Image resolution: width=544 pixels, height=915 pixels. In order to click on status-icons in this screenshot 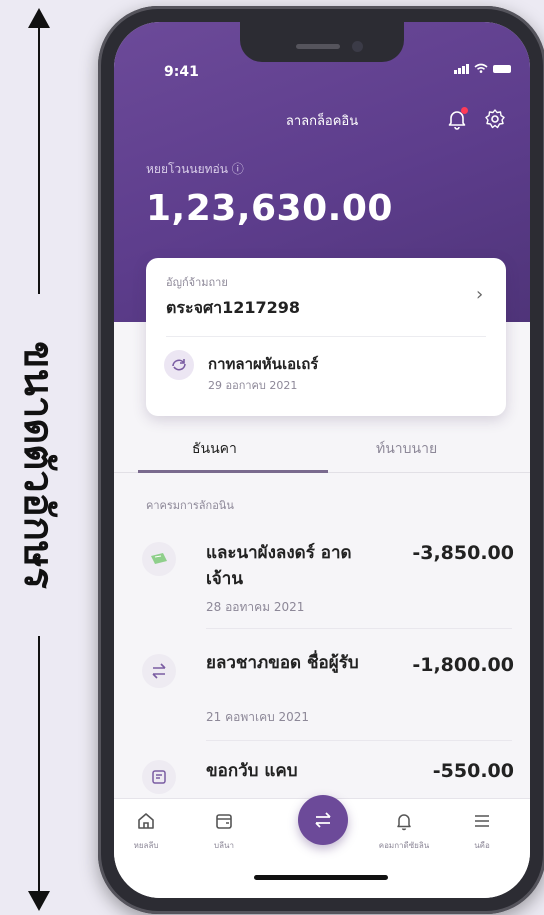, I will do `click(482, 69)`.